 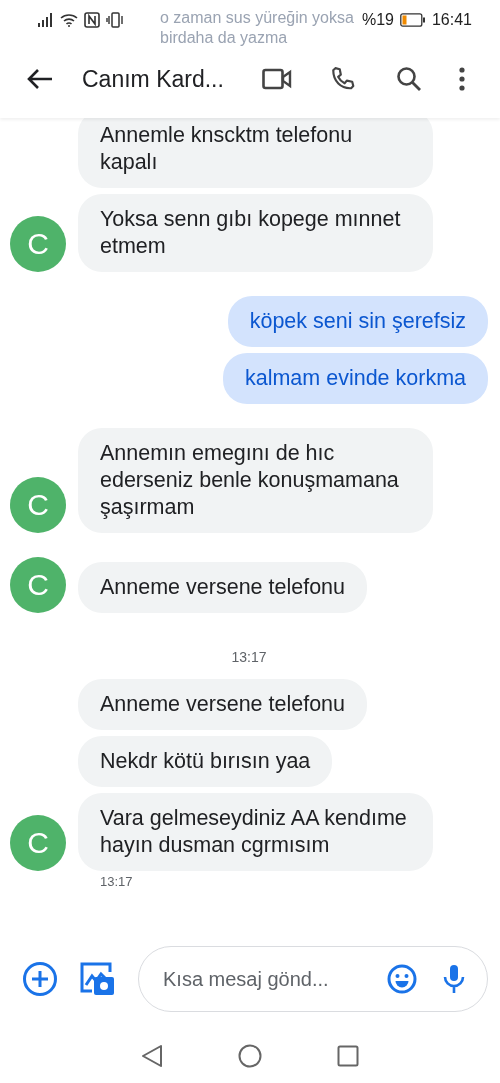 I want to click on recents-nav-icon, so click(x=348, y=1055).